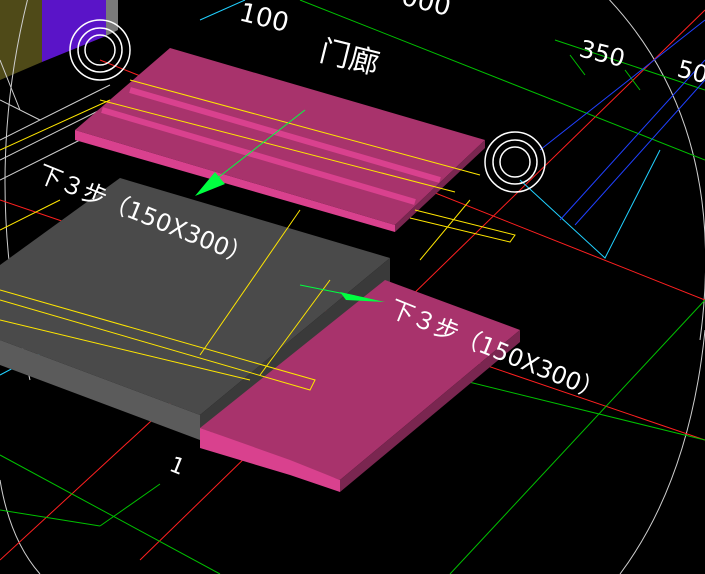  I want to click on gray-column-edge, so click(112, 18).